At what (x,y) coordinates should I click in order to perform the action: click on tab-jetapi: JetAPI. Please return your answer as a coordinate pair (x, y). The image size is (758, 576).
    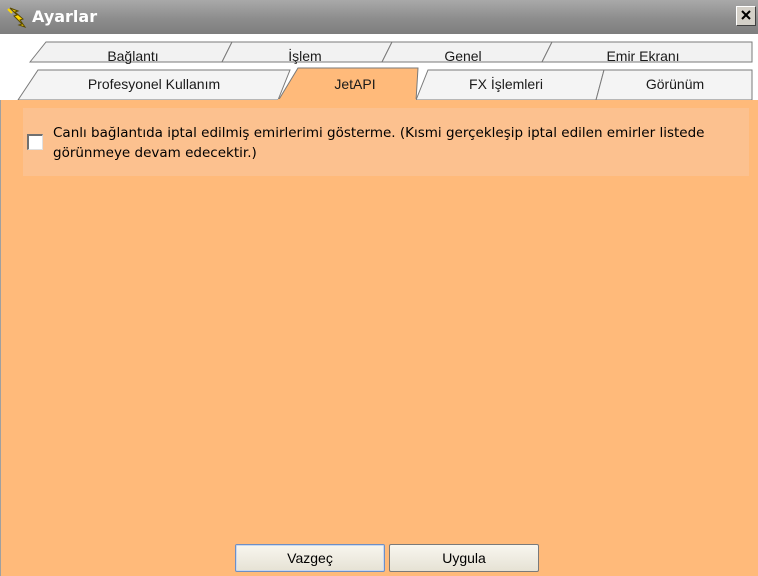
    Looking at the image, I should click on (355, 84).